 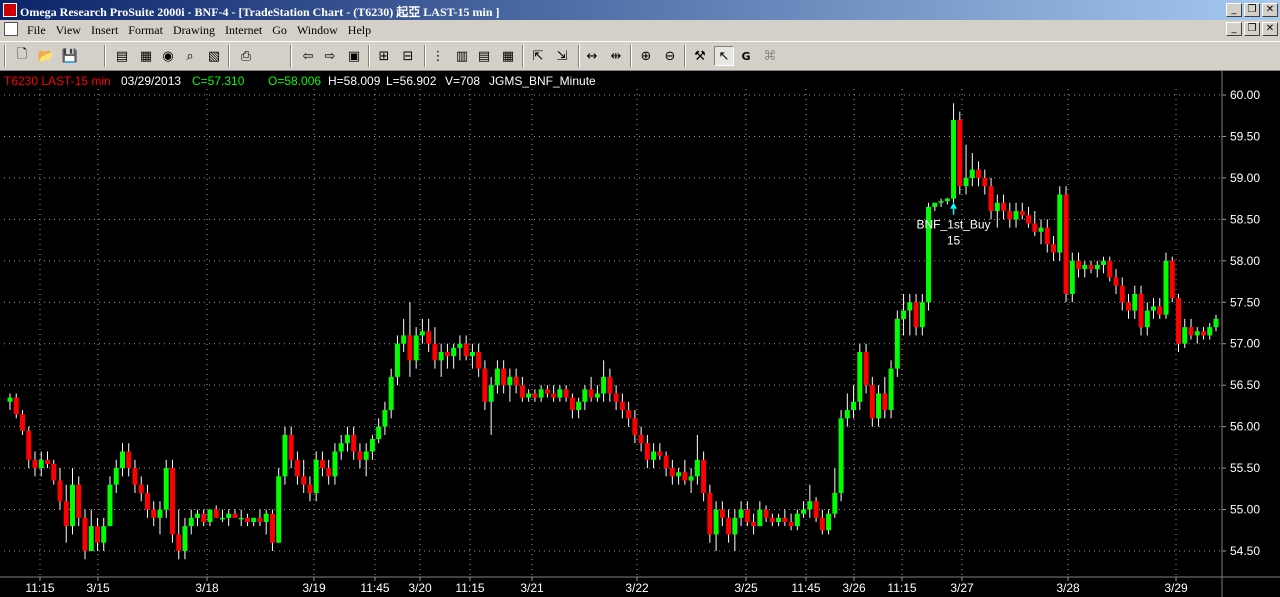 I want to click on menu-format: Format, so click(x=145, y=30).